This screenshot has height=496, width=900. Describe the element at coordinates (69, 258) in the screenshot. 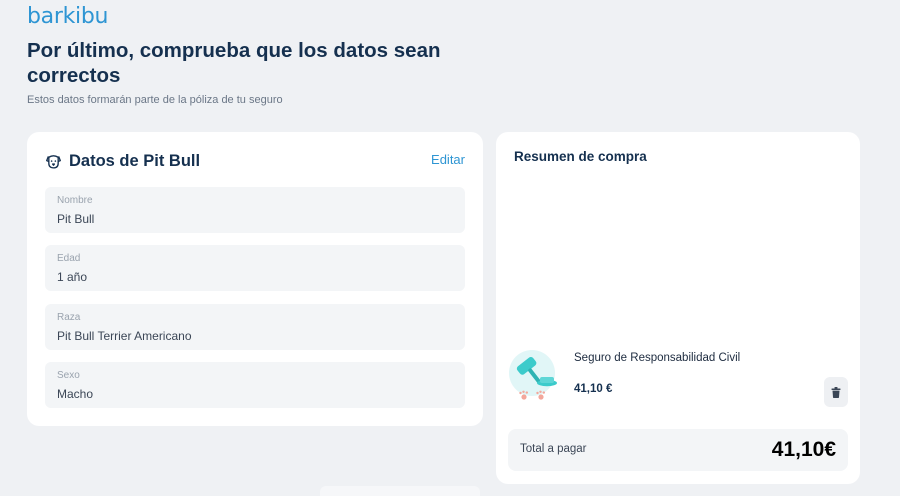

I see `field-label: Edad` at that location.